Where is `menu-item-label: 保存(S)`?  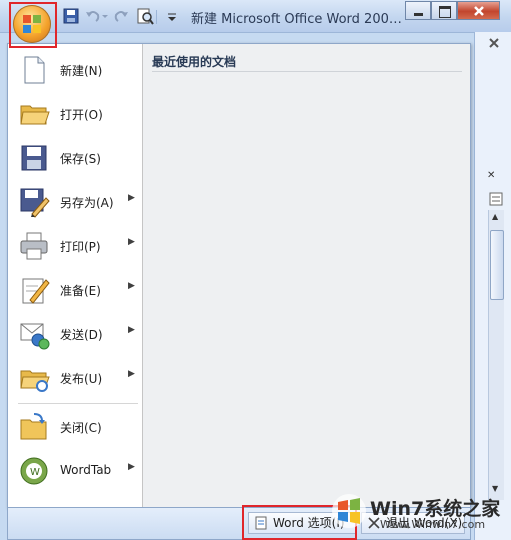
menu-item-label: 保存(S) is located at coordinates (80, 159).